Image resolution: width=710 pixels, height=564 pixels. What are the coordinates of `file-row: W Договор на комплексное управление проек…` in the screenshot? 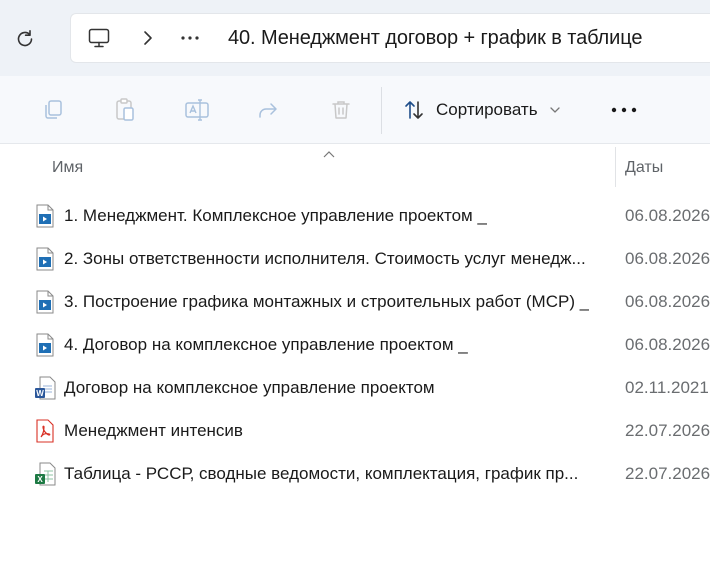 It's located at (355, 387).